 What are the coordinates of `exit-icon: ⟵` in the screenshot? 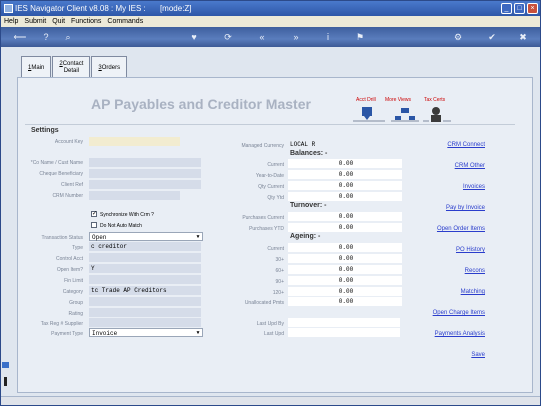 It's located at (20, 37).